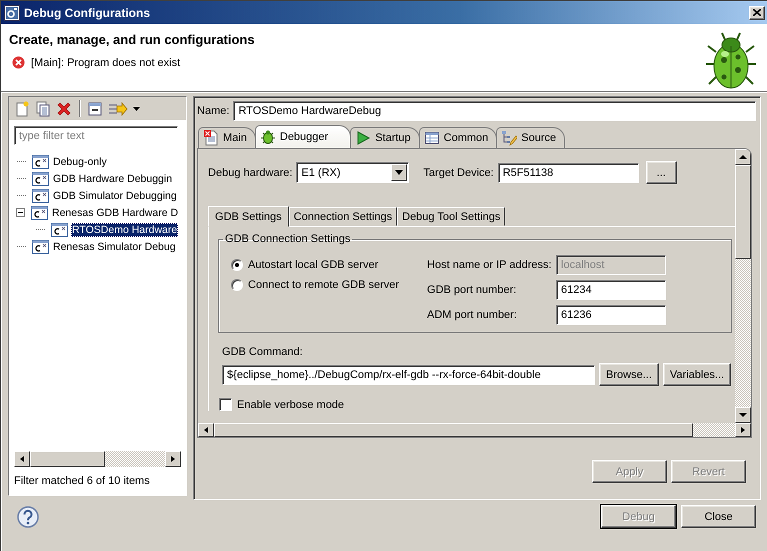 The width and height of the screenshot is (767, 551). What do you see at coordinates (458, 172) in the screenshot?
I see `field-label: Target Device:` at bounding box center [458, 172].